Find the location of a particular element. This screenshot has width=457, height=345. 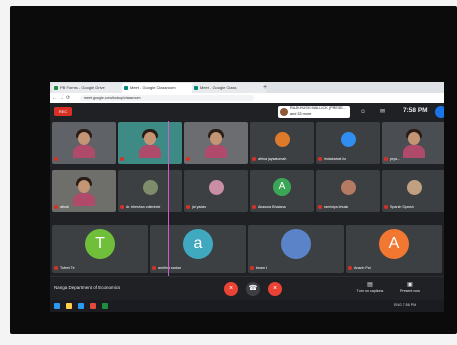

participant-name-text: Ananh Pal is located at coordinates (362, 268).